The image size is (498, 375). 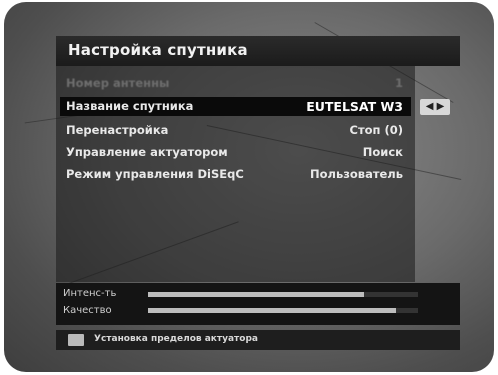 I want to click on menu-item-label: Перенастройка, so click(x=117, y=130).